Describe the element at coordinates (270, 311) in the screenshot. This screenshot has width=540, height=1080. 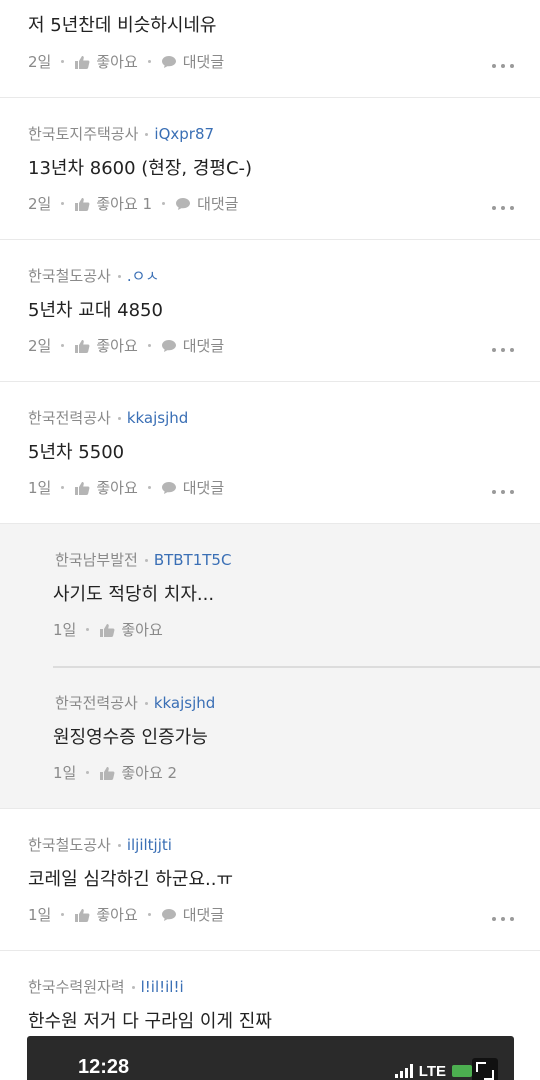
I see `comment-item: 한국철도공사 .ㅇㅅ 5년차 교대 4850 2일 좋아요 대댓글` at that location.